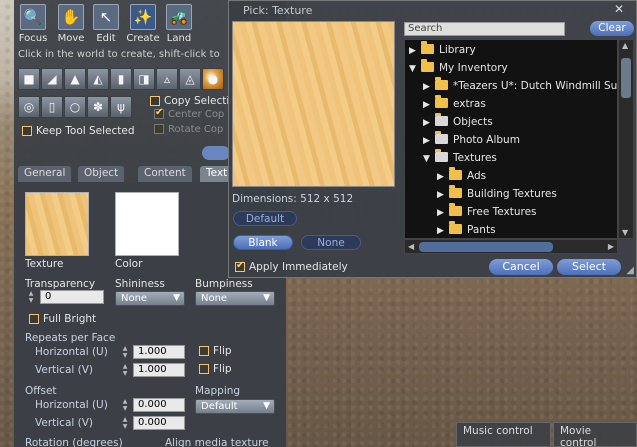  Describe the element at coordinates (75, 107) in the screenshot. I see `ring-shape-icon: ○` at that location.